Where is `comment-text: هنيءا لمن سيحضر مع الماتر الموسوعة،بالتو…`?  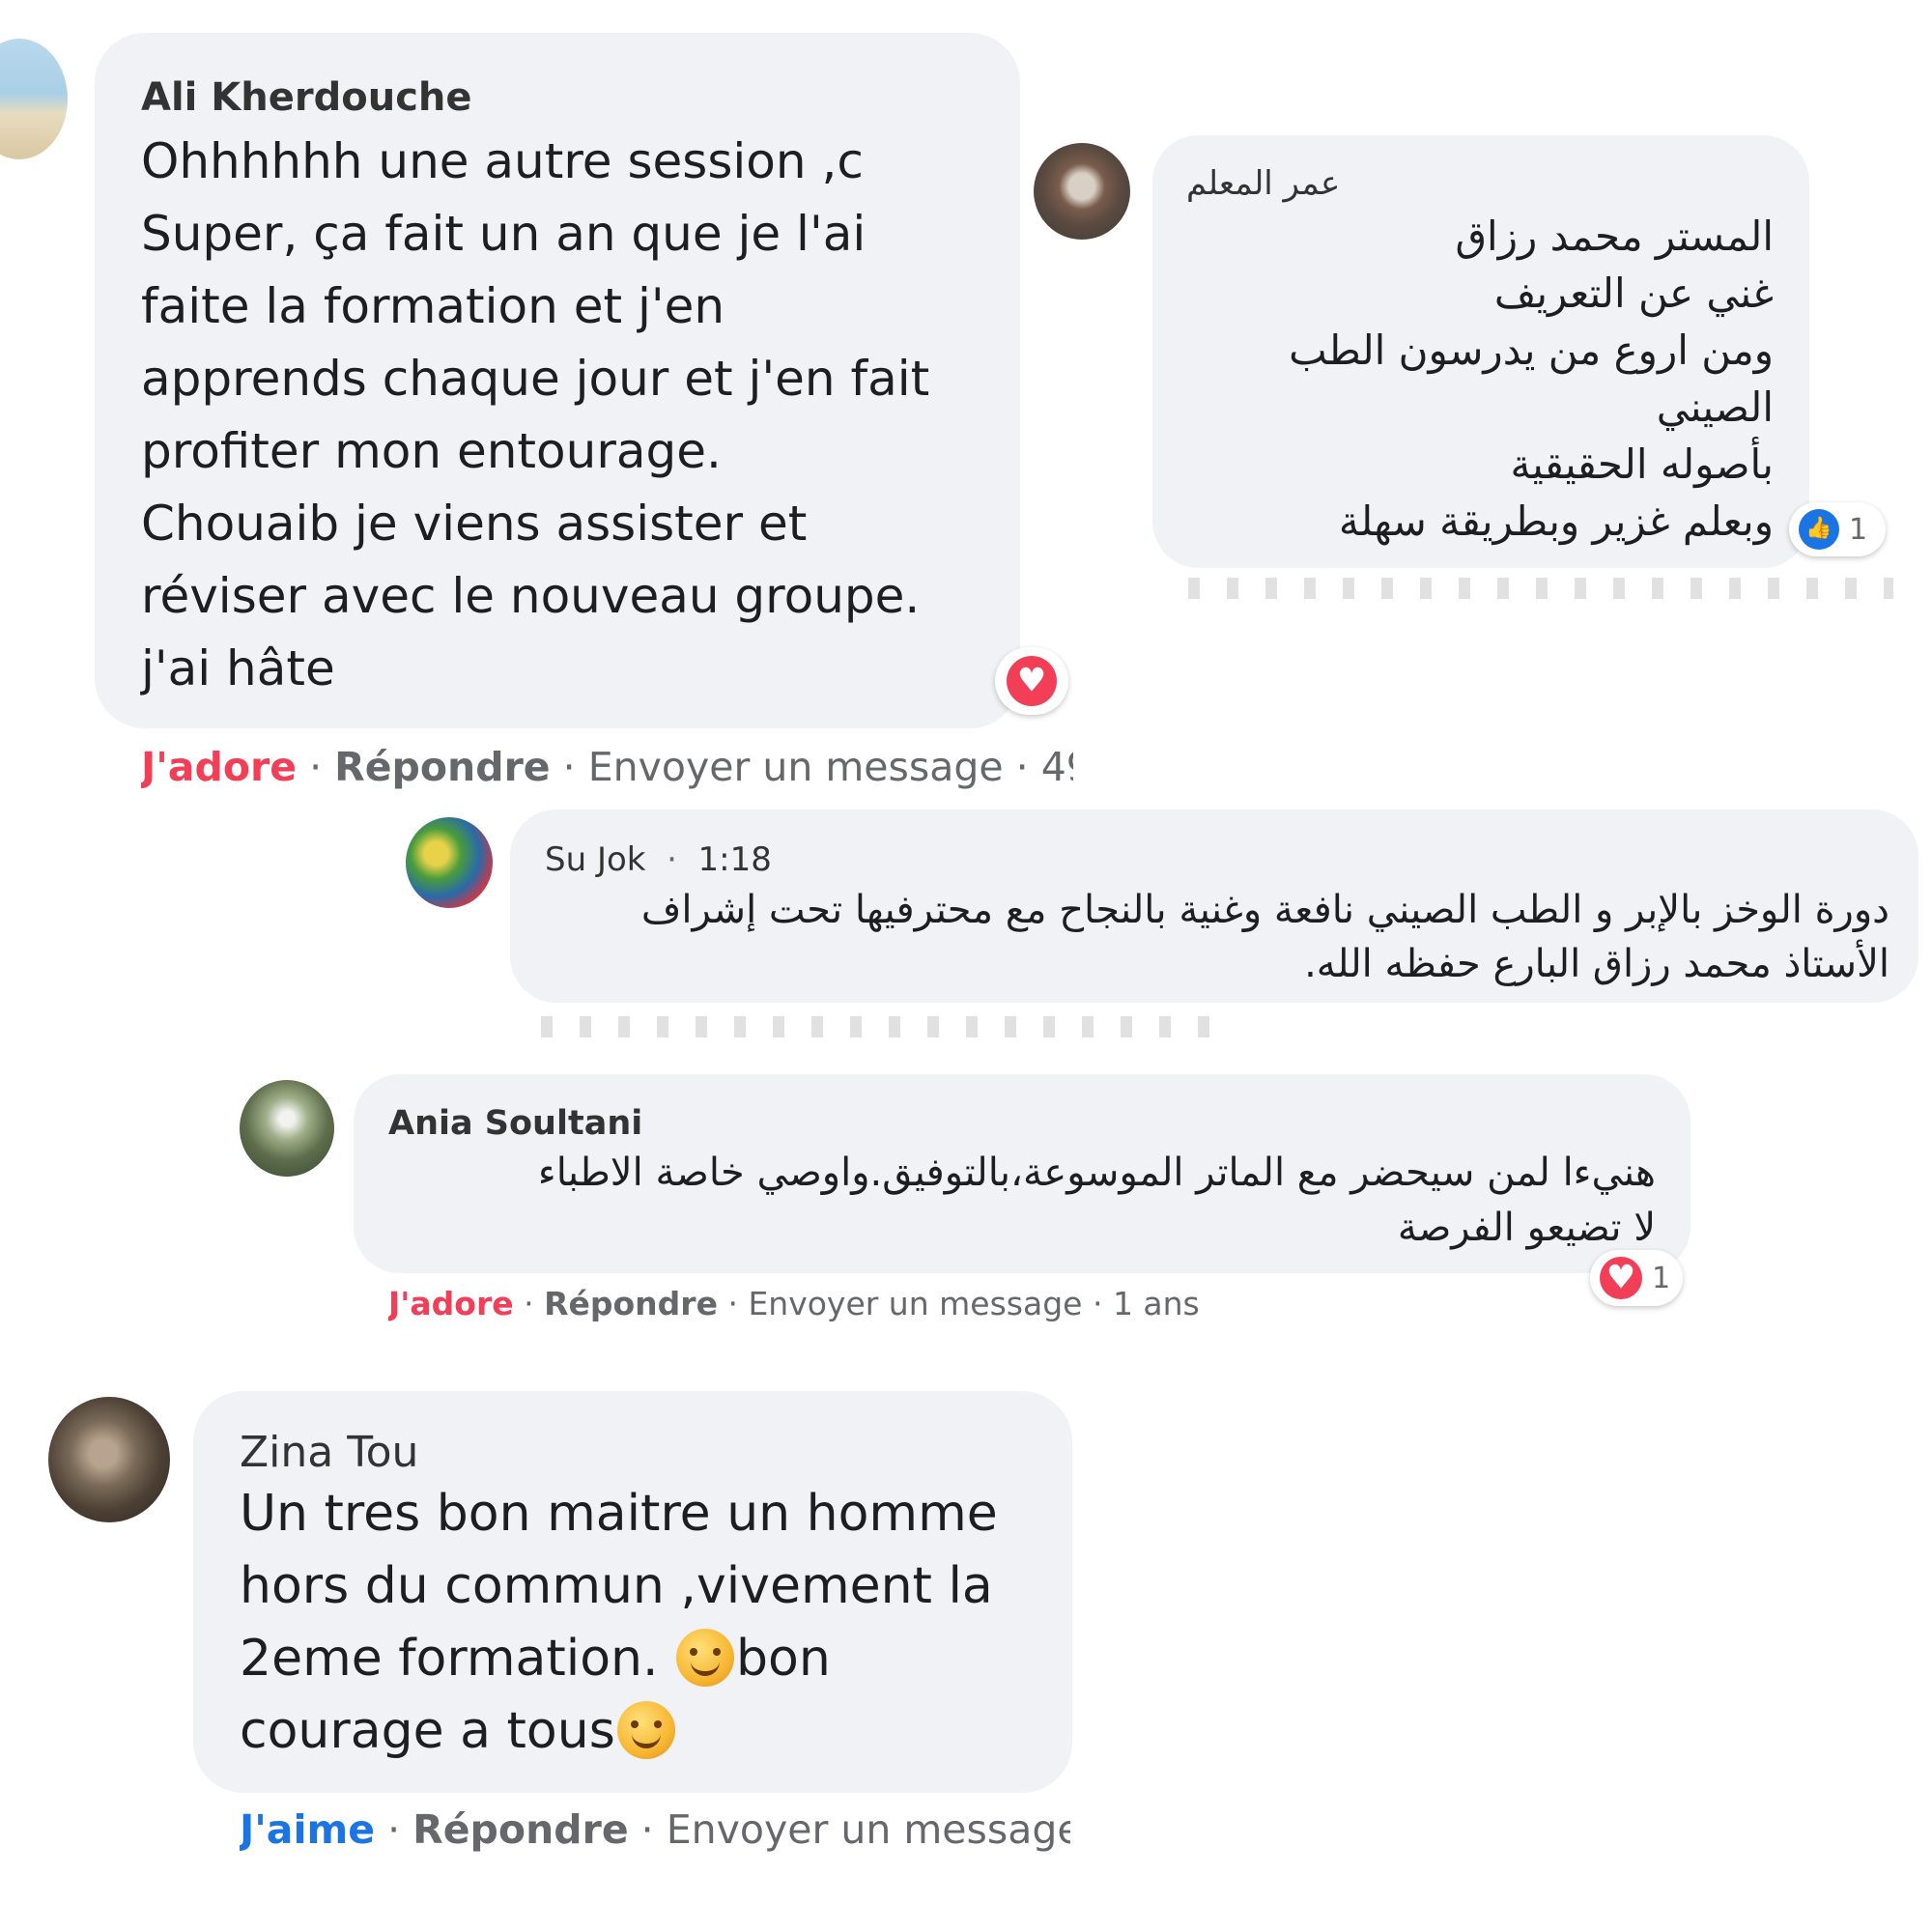 comment-text: هنيءا لمن سيحضر مع الماتر الموسوعة،بالتو… is located at coordinates (1021, 1201).